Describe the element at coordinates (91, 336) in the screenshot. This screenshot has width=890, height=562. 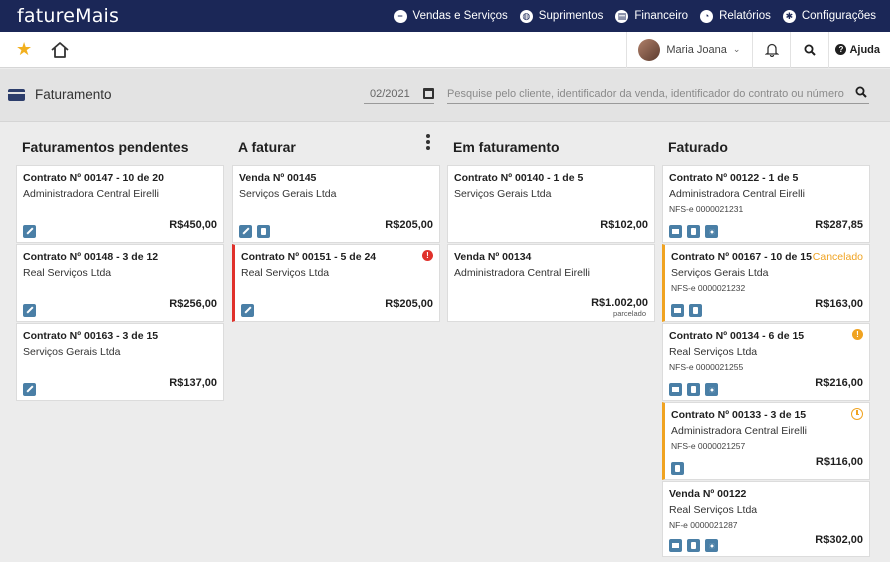
I see `card-title: Contrato Nº 00163 - 3 de 15` at that location.